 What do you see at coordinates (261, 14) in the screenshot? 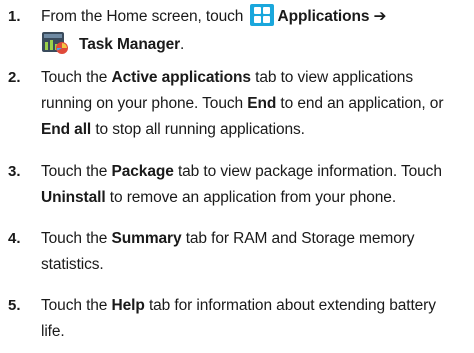
I see `applications-icon` at bounding box center [261, 14].